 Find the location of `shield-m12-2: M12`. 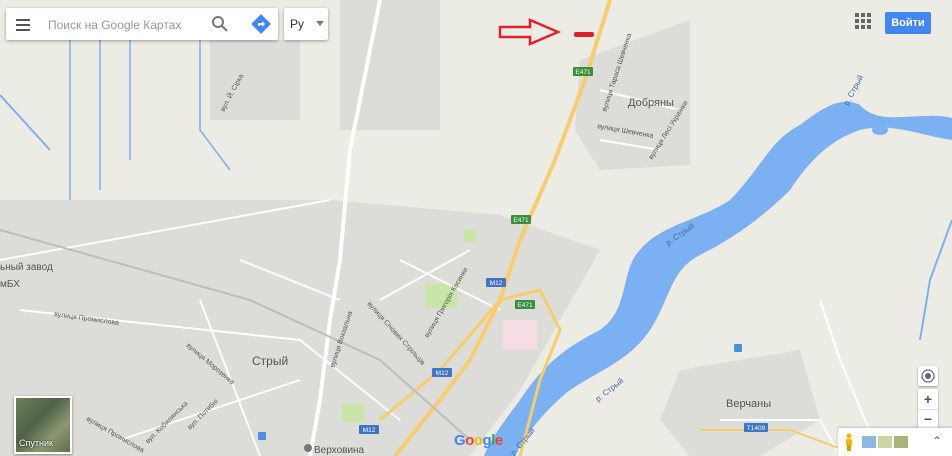

shield-m12-2: M12 is located at coordinates (442, 372).